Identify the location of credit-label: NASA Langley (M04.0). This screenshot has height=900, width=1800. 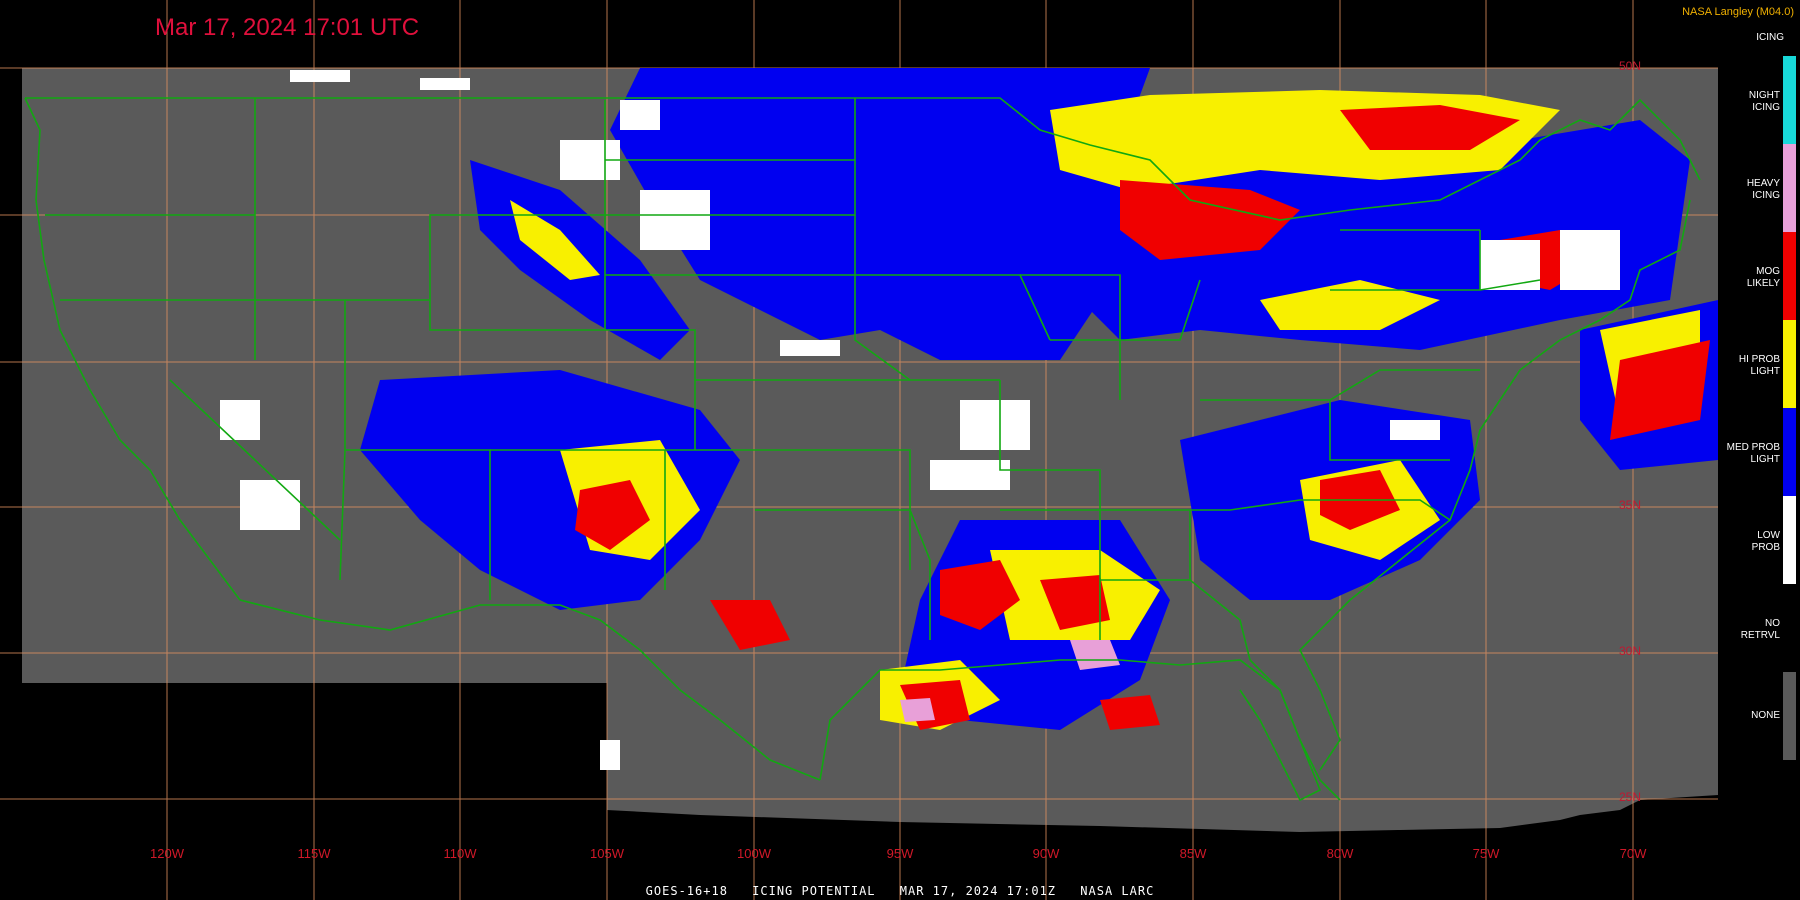
(1738, 12).